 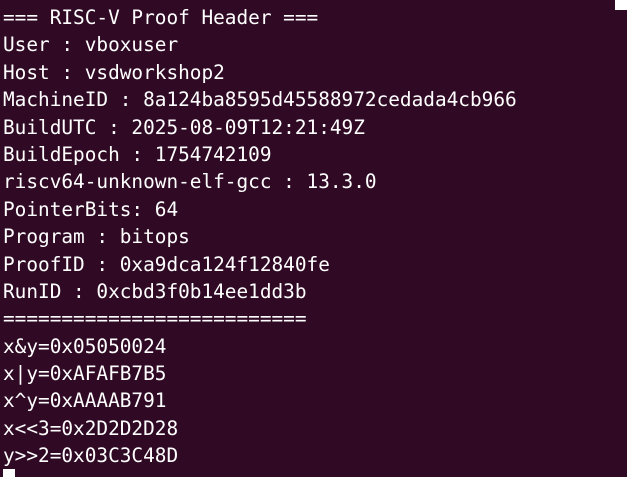 What do you see at coordinates (155, 291) in the screenshot?
I see `output-line-run-id: RunID : 0xcbd3f0b14ee1dd3b` at bounding box center [155, 291].